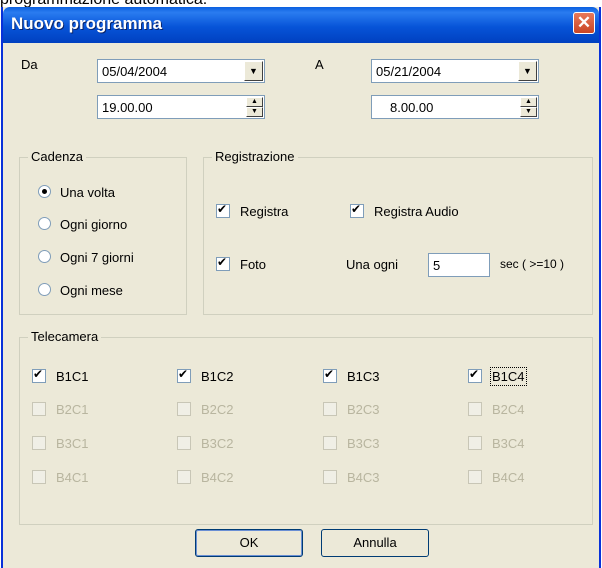  What do you see at coordinates (87, 192) in the screenshot?
I see `radio-label: Una volta` at bounding box center [87, 192].